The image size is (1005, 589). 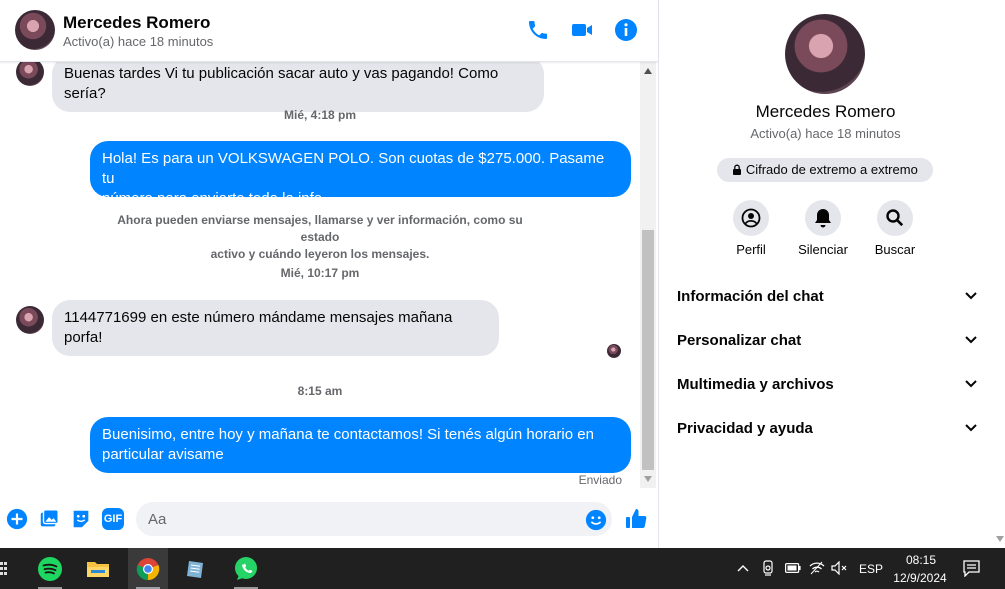 I want to click on bell-icon, so click(x=823, y=218).